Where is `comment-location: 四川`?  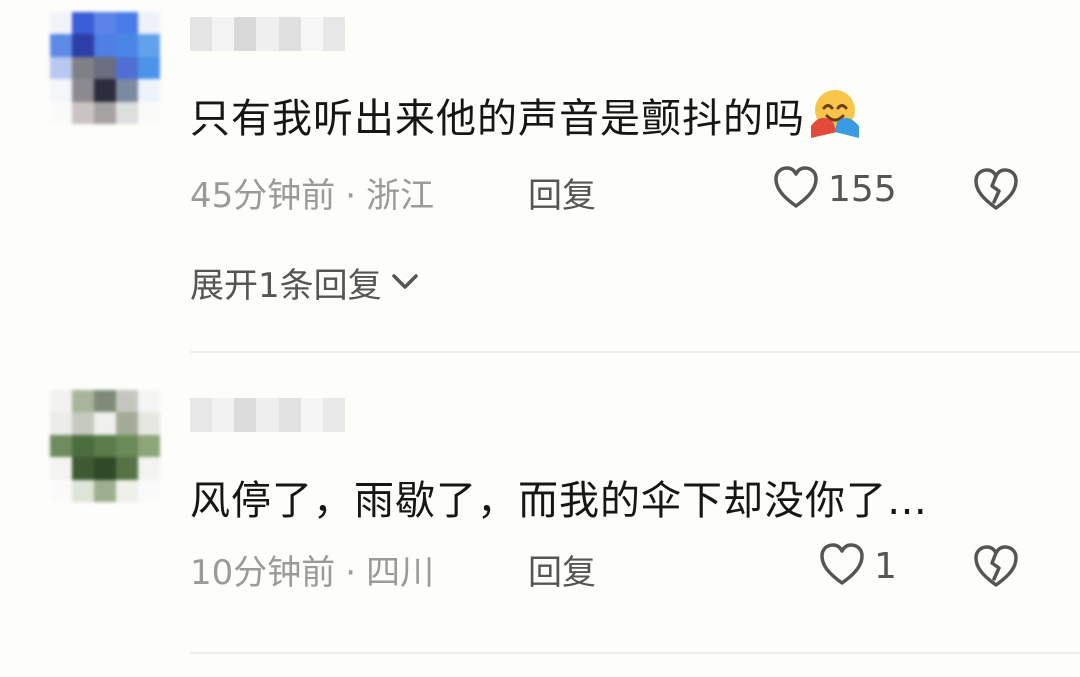 comment-location: 四川 is located at coordinates (400, 573).